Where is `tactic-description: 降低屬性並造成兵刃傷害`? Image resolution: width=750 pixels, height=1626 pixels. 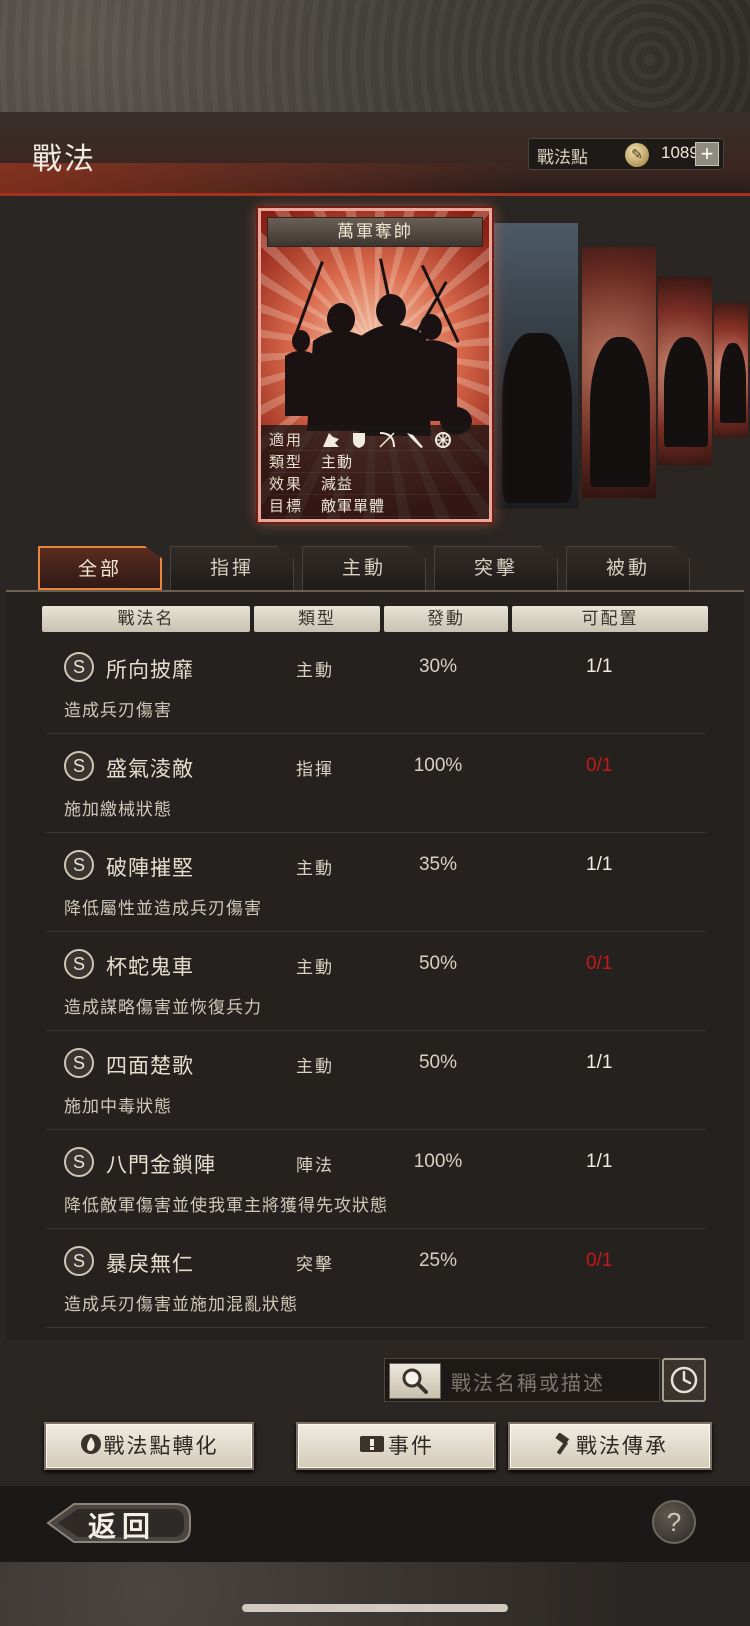 tactic-description: 降低屬性並造成兵刃傷害 is located at coordinates (163, 909).